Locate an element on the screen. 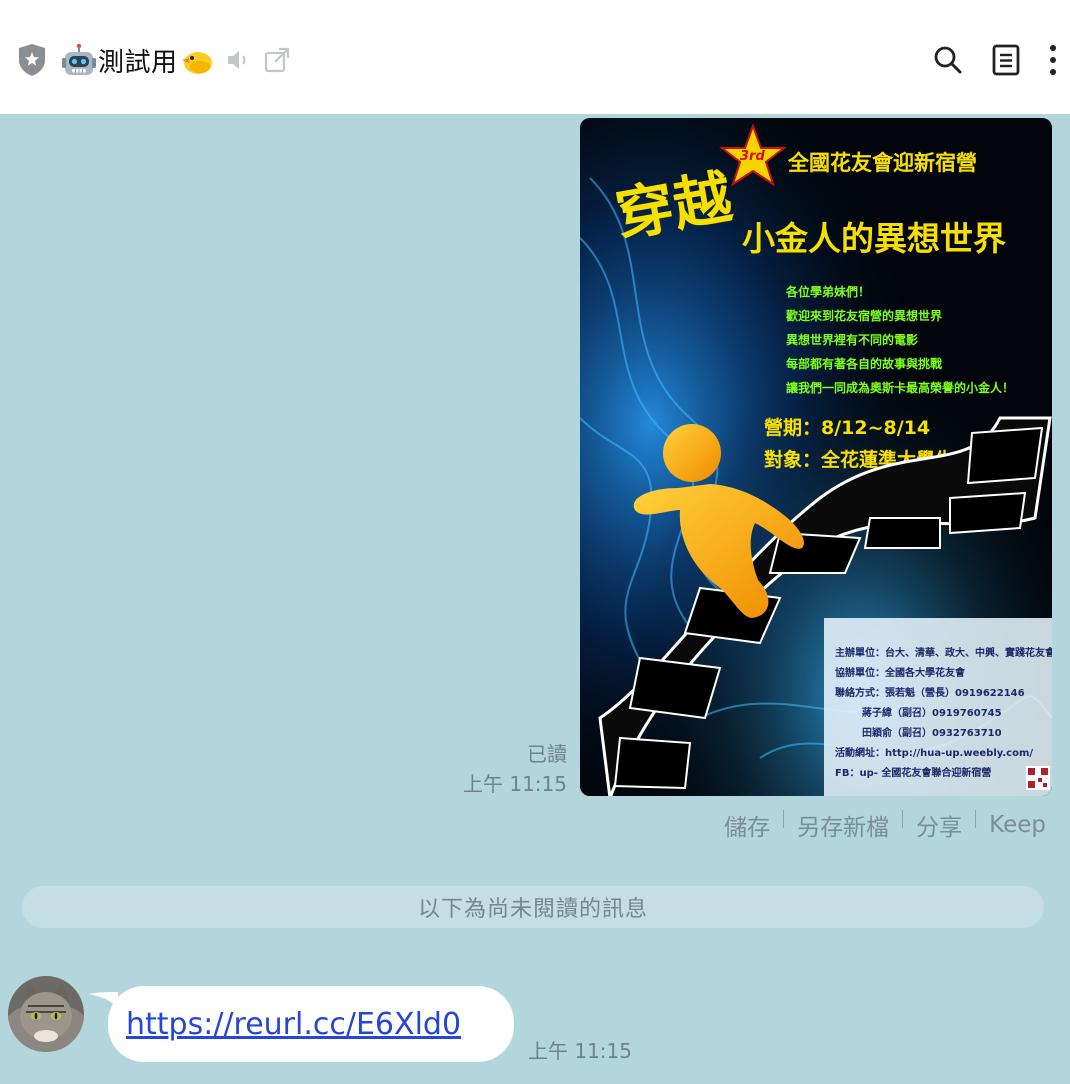 This screenshot has height=1084, width=1070. more-vertical-icon is located at coordinates (1053, 60).